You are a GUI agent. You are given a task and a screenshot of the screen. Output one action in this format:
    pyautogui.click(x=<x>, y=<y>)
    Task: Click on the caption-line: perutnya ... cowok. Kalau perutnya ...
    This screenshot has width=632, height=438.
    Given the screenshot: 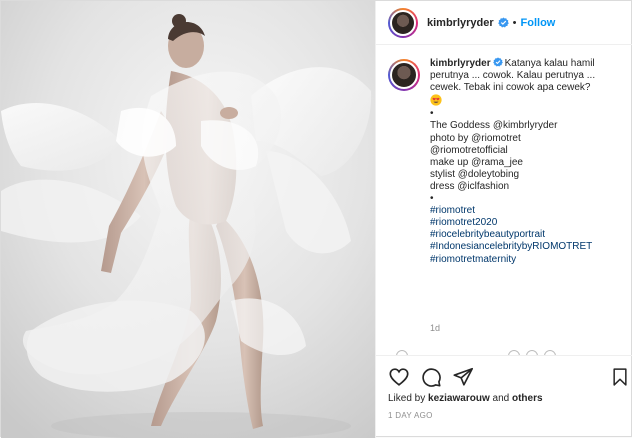 What is the action you would take?
    pyautogui.click(x=513, y=76)
    